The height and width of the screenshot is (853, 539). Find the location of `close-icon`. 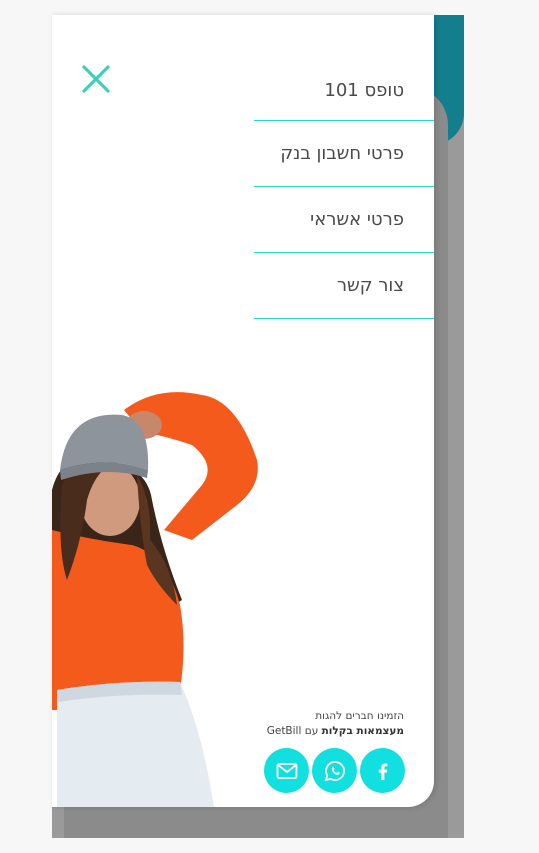

close-icon is located at coordinates (96, 79).